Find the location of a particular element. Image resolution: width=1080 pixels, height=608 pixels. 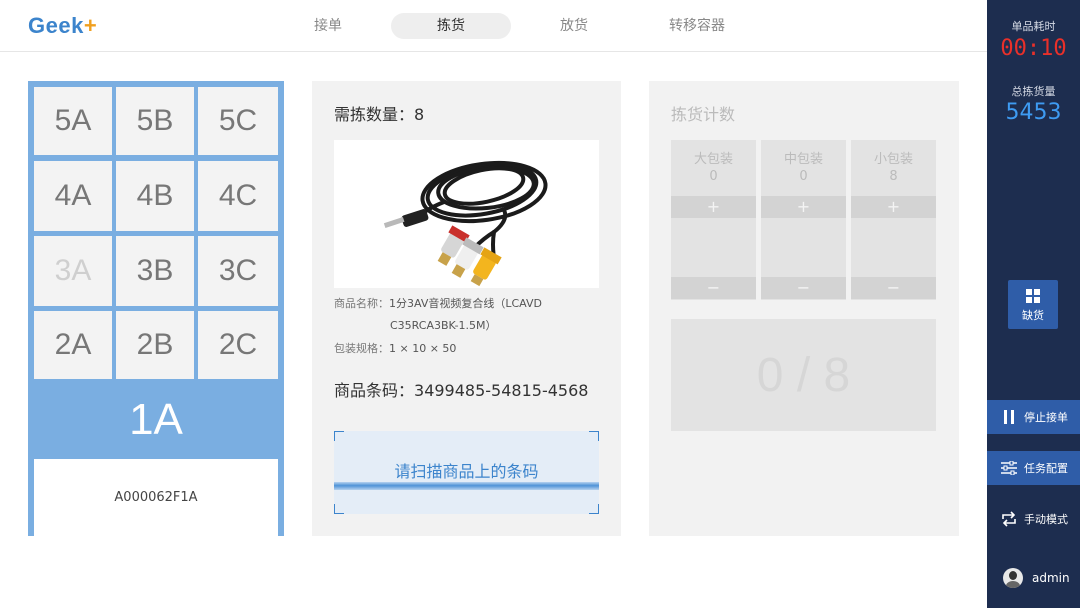

counter-title: 拣货计数 is located at coordinates (703, 114).